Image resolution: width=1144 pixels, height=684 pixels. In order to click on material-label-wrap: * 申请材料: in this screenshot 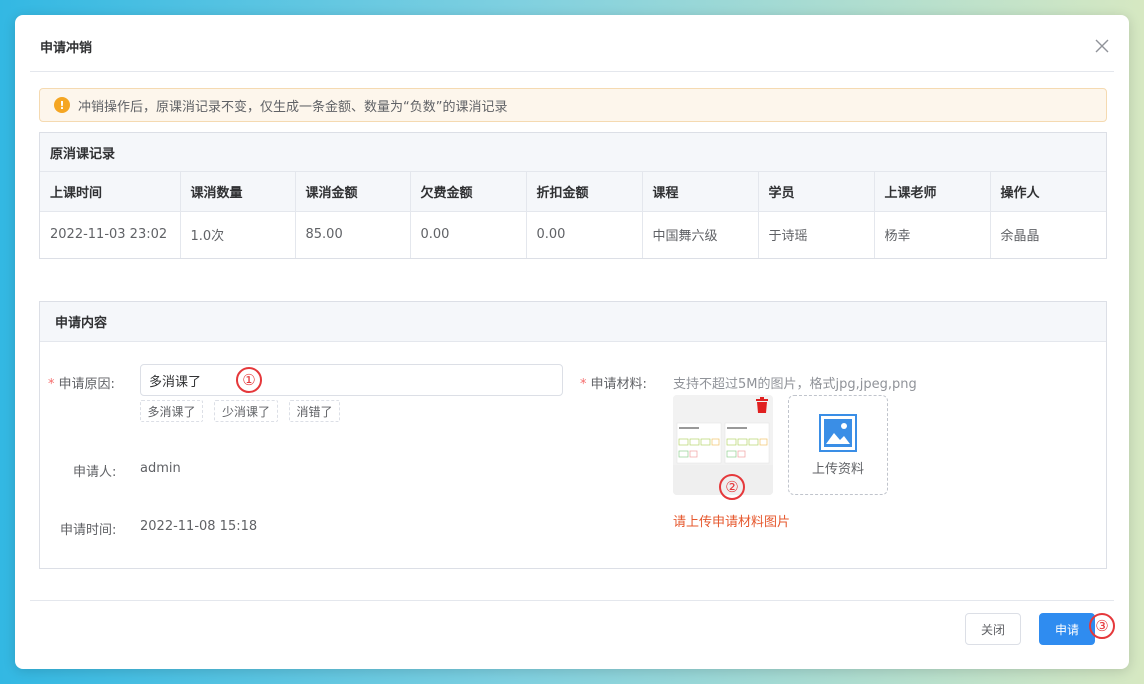, I will do `click(613, 382)`.